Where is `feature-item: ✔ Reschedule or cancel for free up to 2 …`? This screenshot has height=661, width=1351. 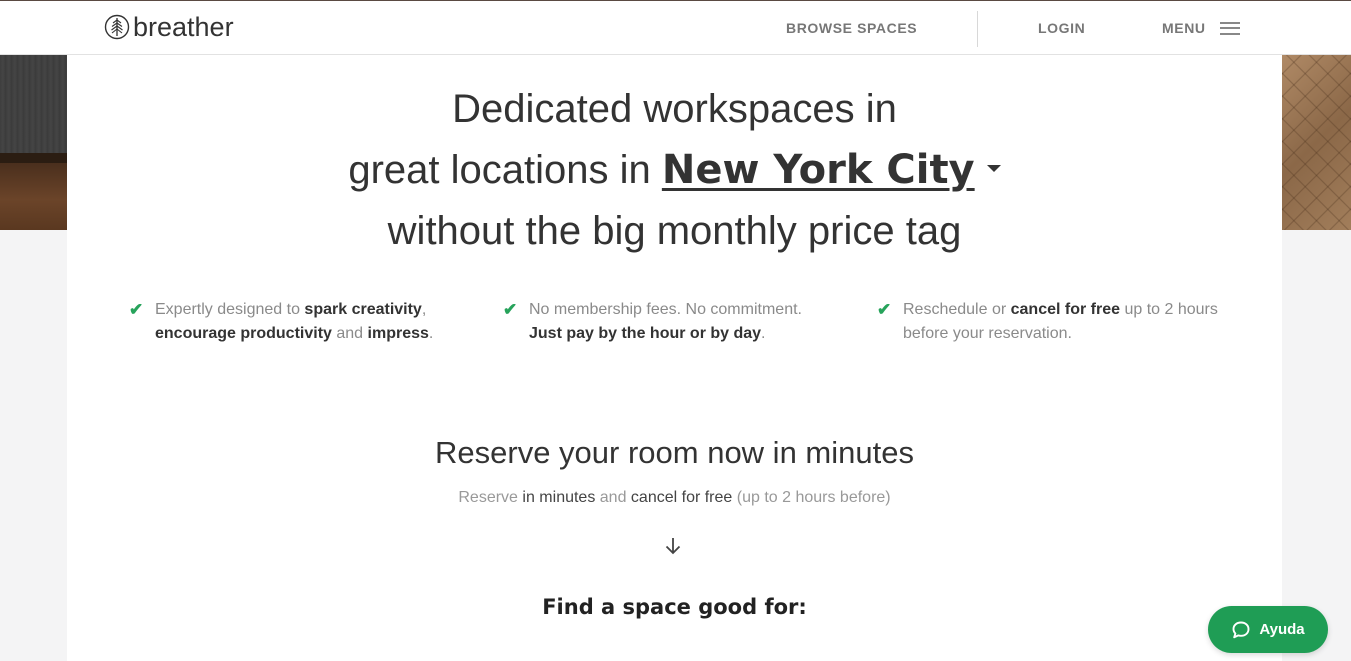
feature-item: ✔ Reschedule or cancel for free up to 2 … is located at coordinates (1052, 322).